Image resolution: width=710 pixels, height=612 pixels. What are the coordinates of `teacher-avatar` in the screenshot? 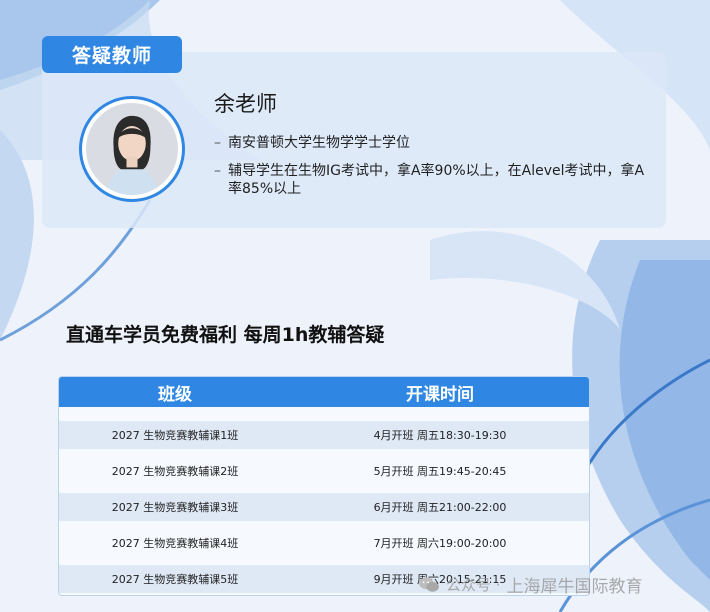 It's located at (132, 149).